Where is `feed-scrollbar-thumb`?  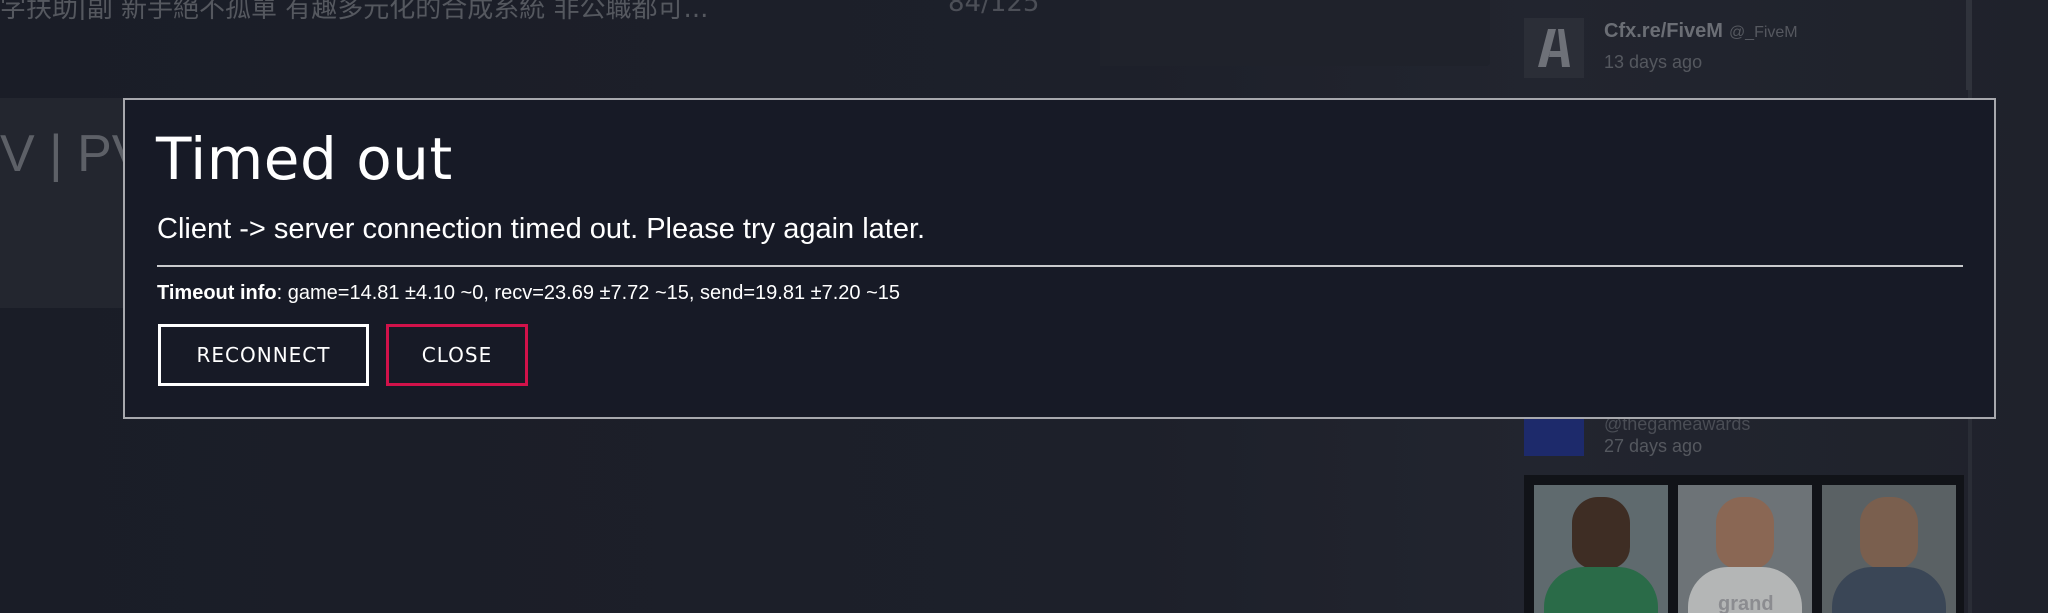 feed-scrollbar-thumb is located at coordinates (1969, 45).